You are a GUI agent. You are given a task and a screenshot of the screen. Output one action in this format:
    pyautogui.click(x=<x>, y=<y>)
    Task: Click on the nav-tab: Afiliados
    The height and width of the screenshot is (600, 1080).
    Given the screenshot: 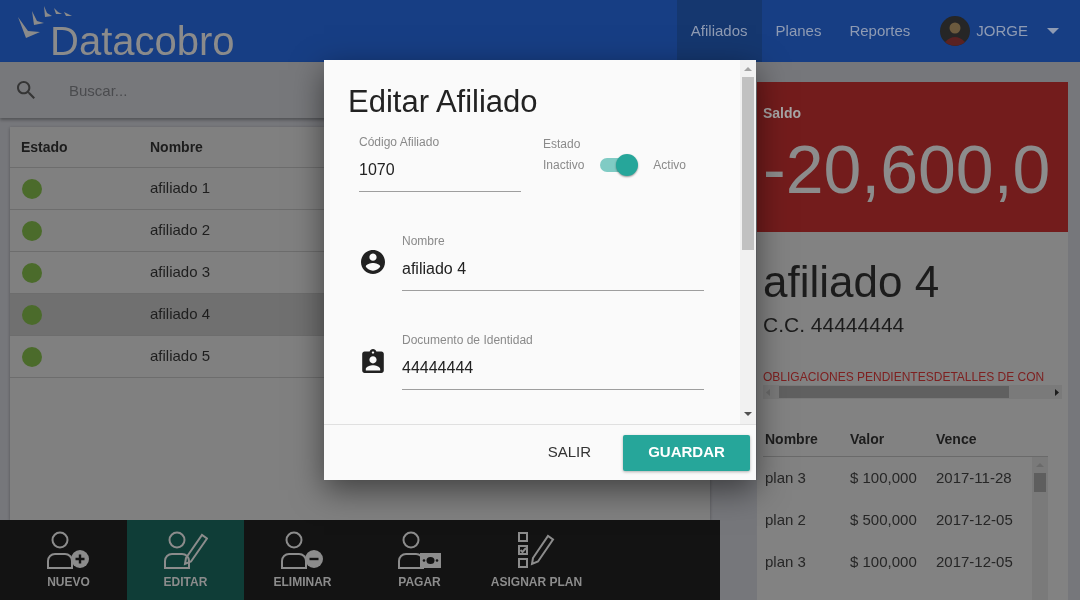 What is the action you would take?
    pyautogui.click(x=719, y=31)
    